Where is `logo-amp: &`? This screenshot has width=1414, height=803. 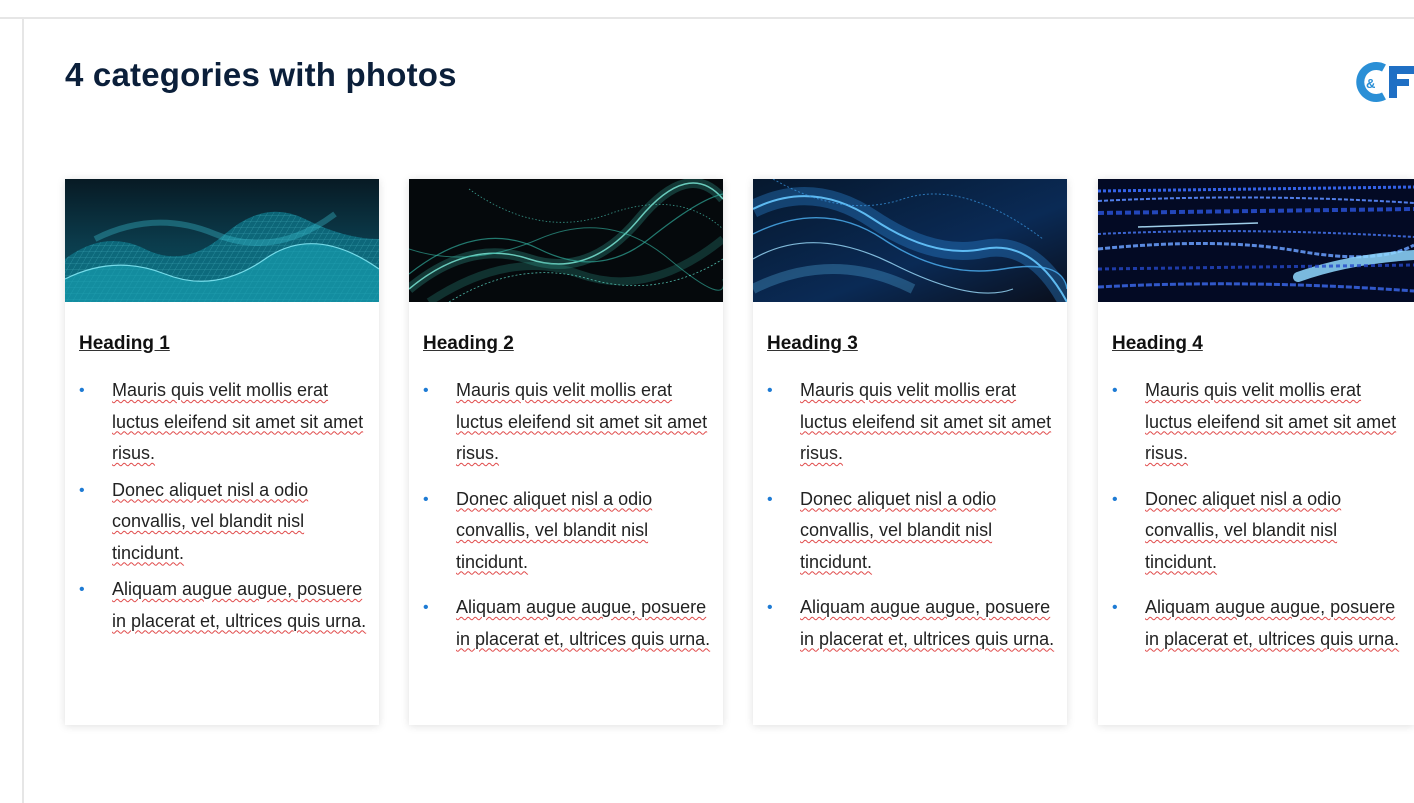
logo-amp: & is located at coordinates (1370, 83).